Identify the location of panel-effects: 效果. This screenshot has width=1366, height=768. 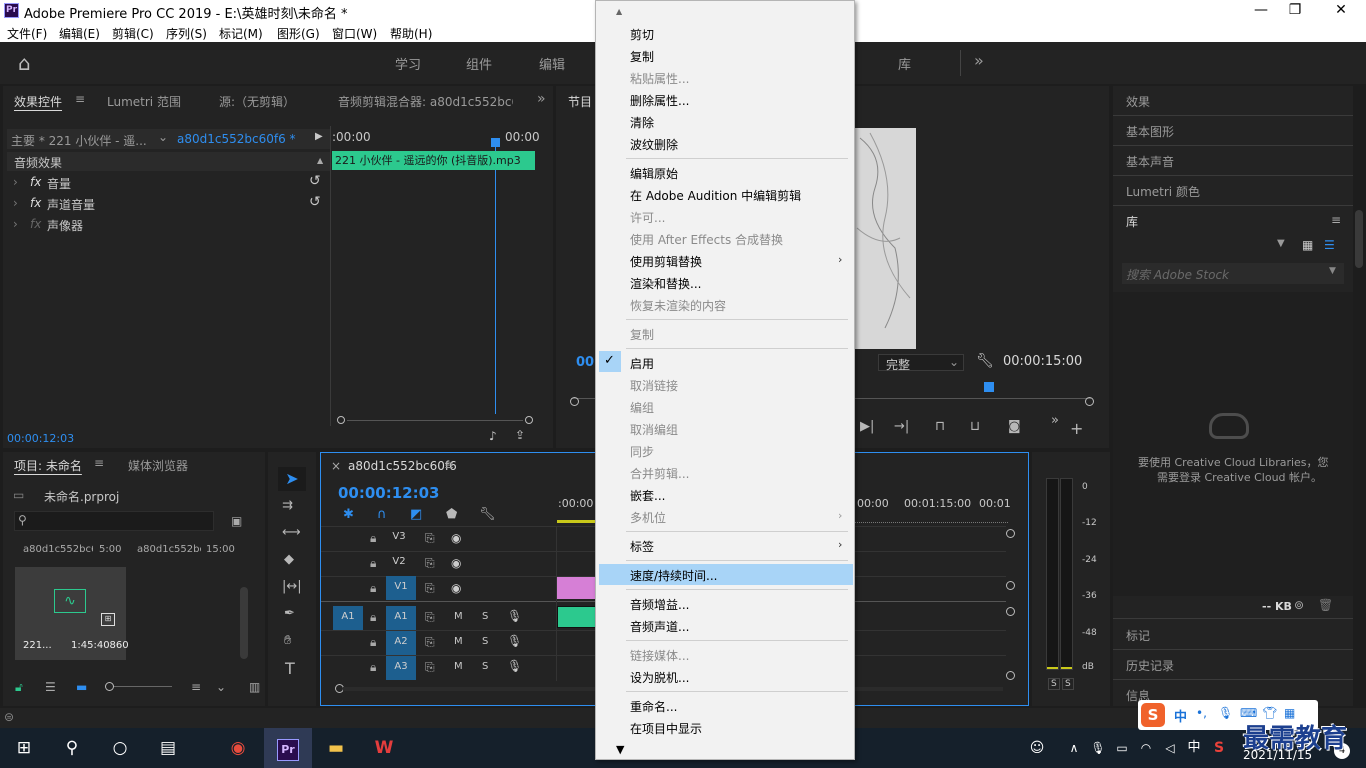
(1138, 101).